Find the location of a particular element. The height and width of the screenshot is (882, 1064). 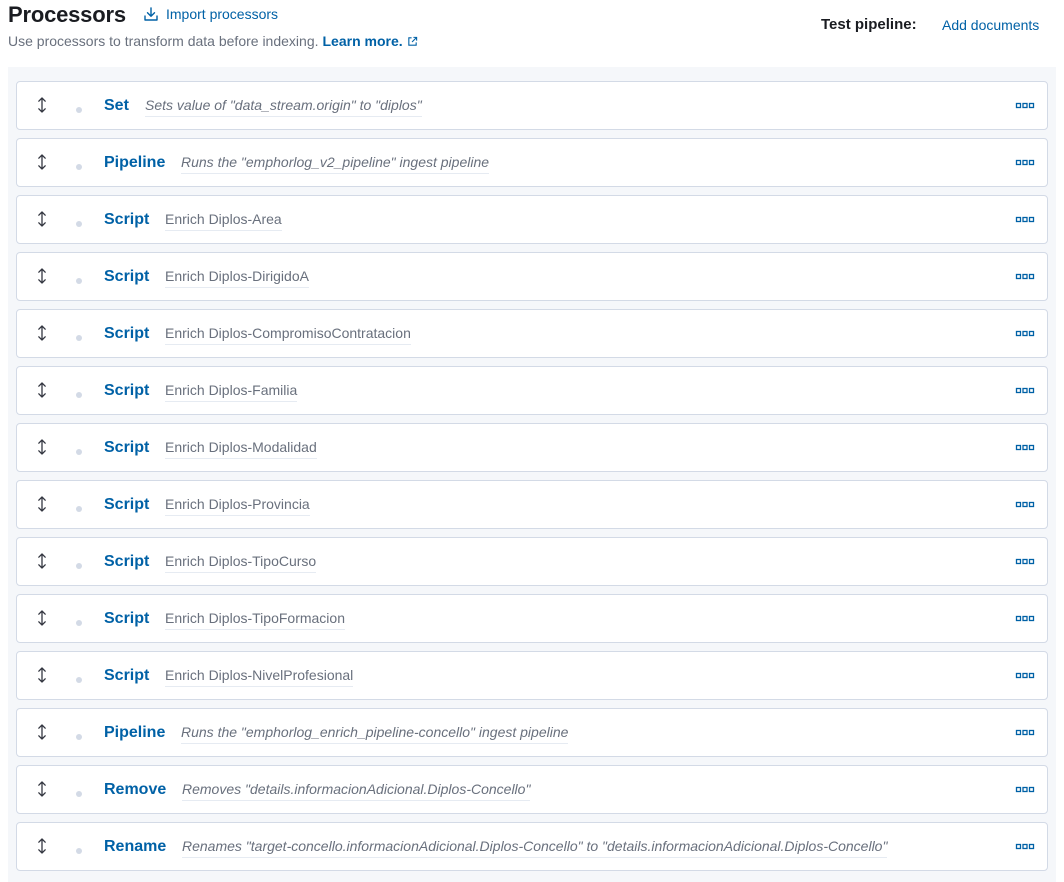

learn-more-link: Learn more. is located at coordinates (370, 41).